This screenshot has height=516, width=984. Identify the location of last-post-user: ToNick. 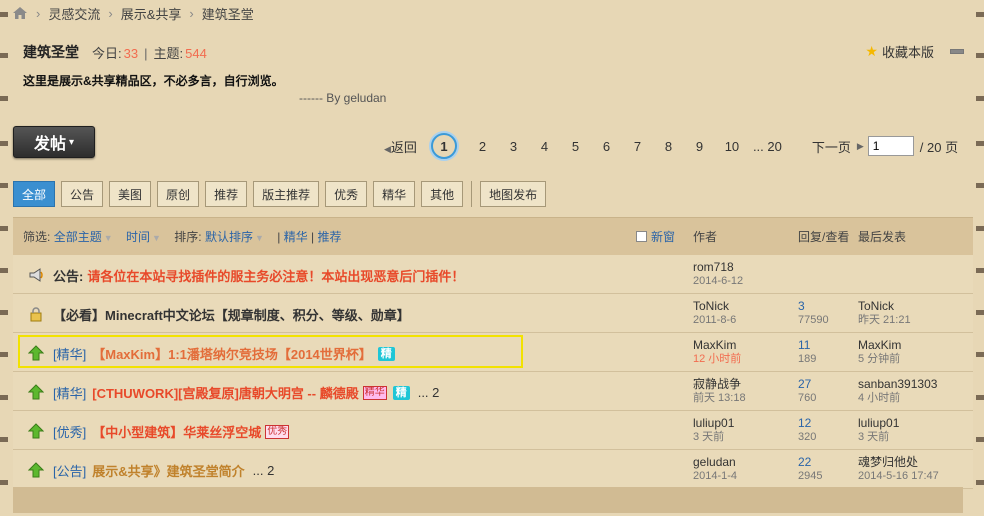
(884, 306).